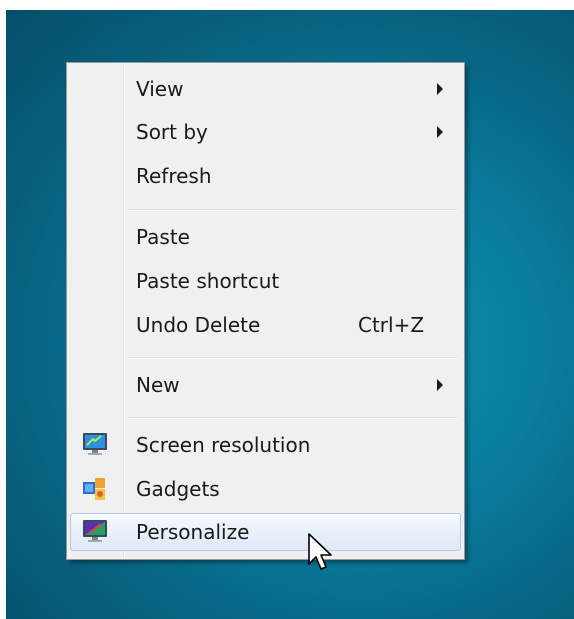  What do you see at coordinates (265, 385) in the screenshot?
I see `menu-item-new: New` at bounding box center [265, 385].